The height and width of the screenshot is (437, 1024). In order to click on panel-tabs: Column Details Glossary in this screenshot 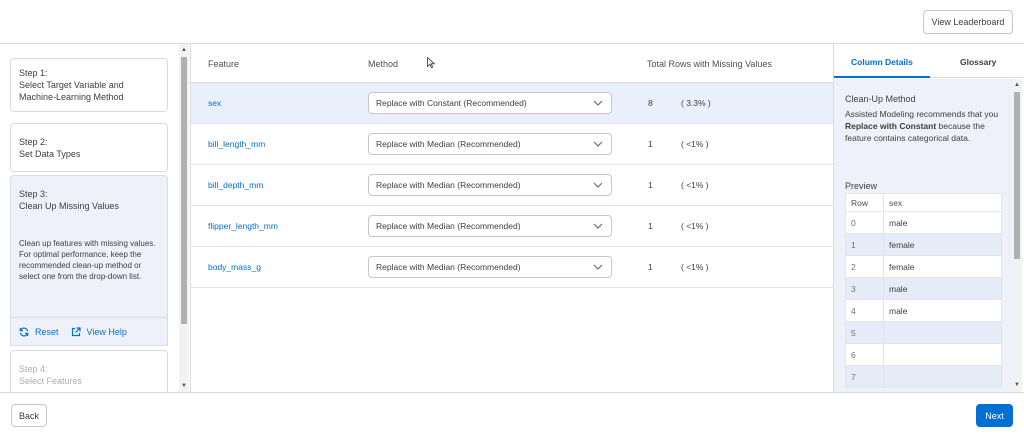, I will do `click(929, 61)`.